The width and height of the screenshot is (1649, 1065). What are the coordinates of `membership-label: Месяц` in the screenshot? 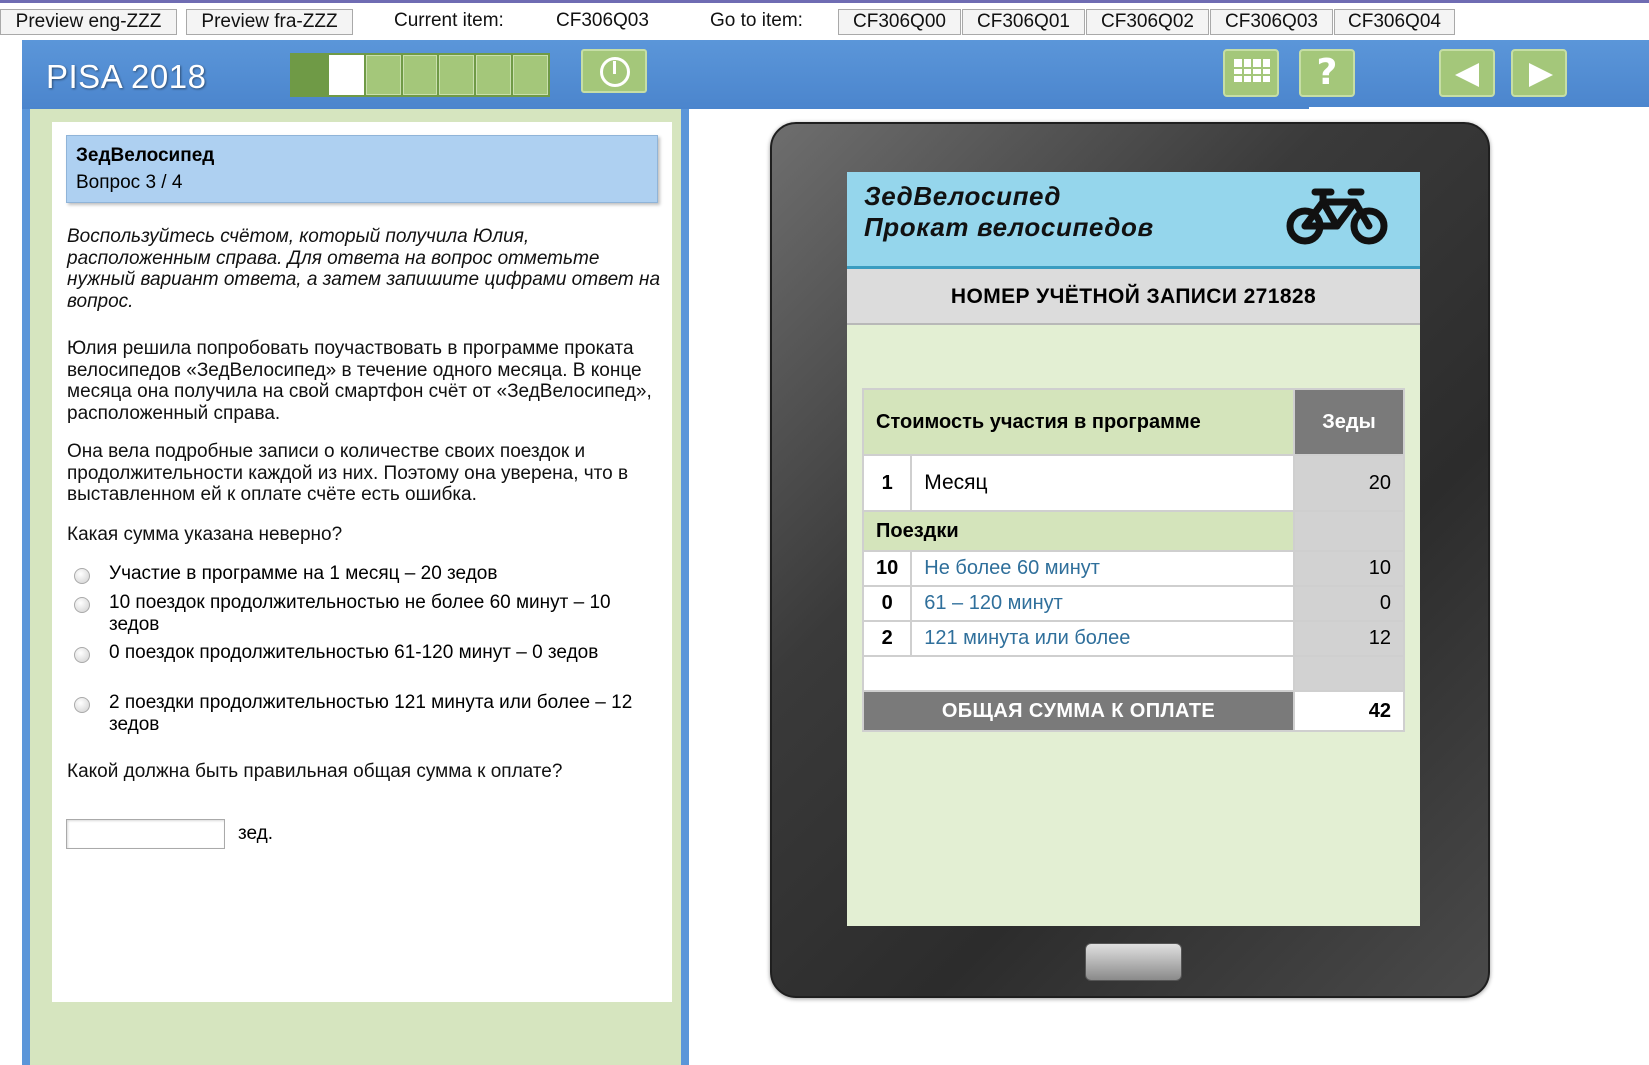 It's located at (1102, 483).